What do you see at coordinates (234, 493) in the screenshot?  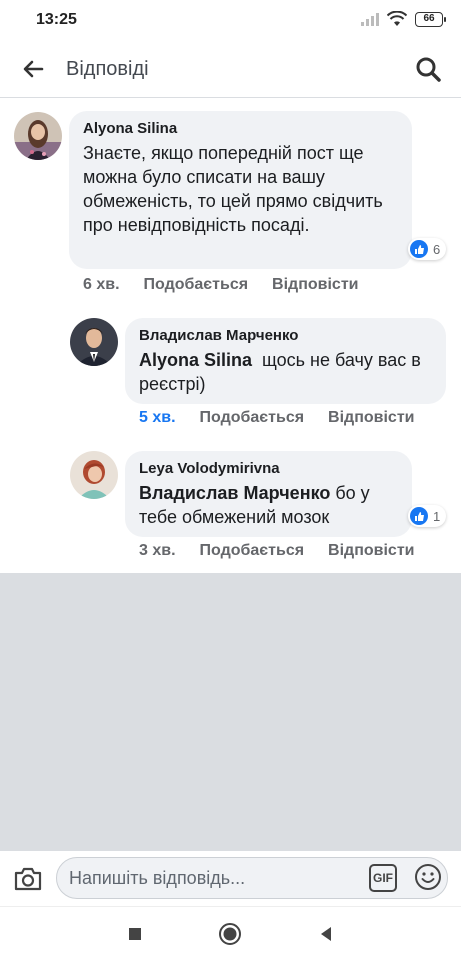 I see `mention-link: Владислав Марченко` at bounding box center [234, 493].